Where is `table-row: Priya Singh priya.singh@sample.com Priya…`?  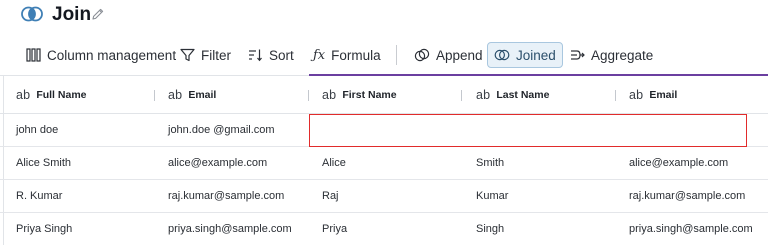 table-row: Priya Singh priya.singh@sample.com Priya… is located at coordinates (384, 229).